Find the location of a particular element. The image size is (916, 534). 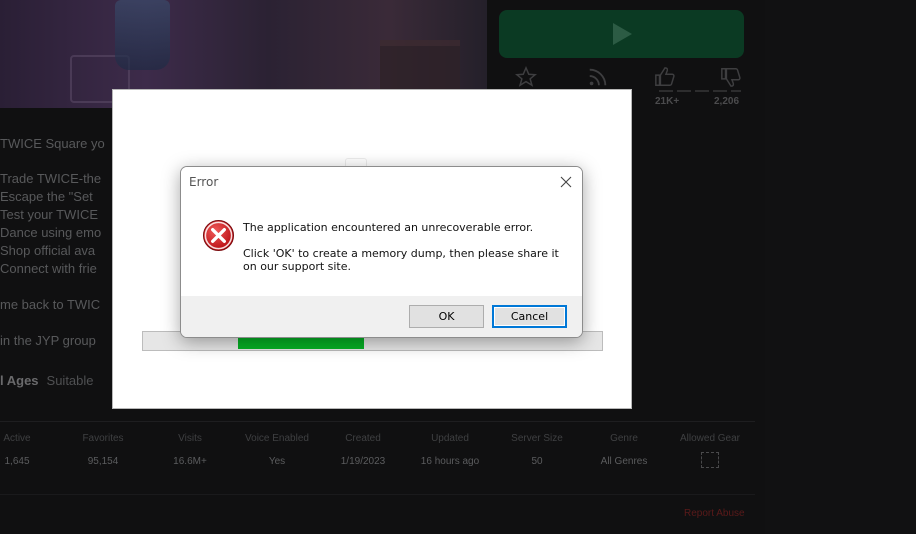

thumbs-down-icon is located at coordinates (731, 77).